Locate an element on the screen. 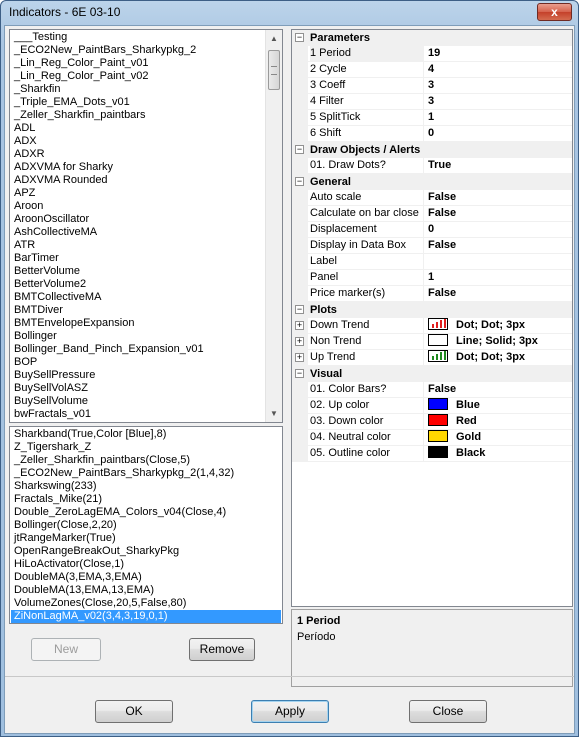 The image size is (579, 737). list-item: BMTDiver is located at coordinates (138, 310).